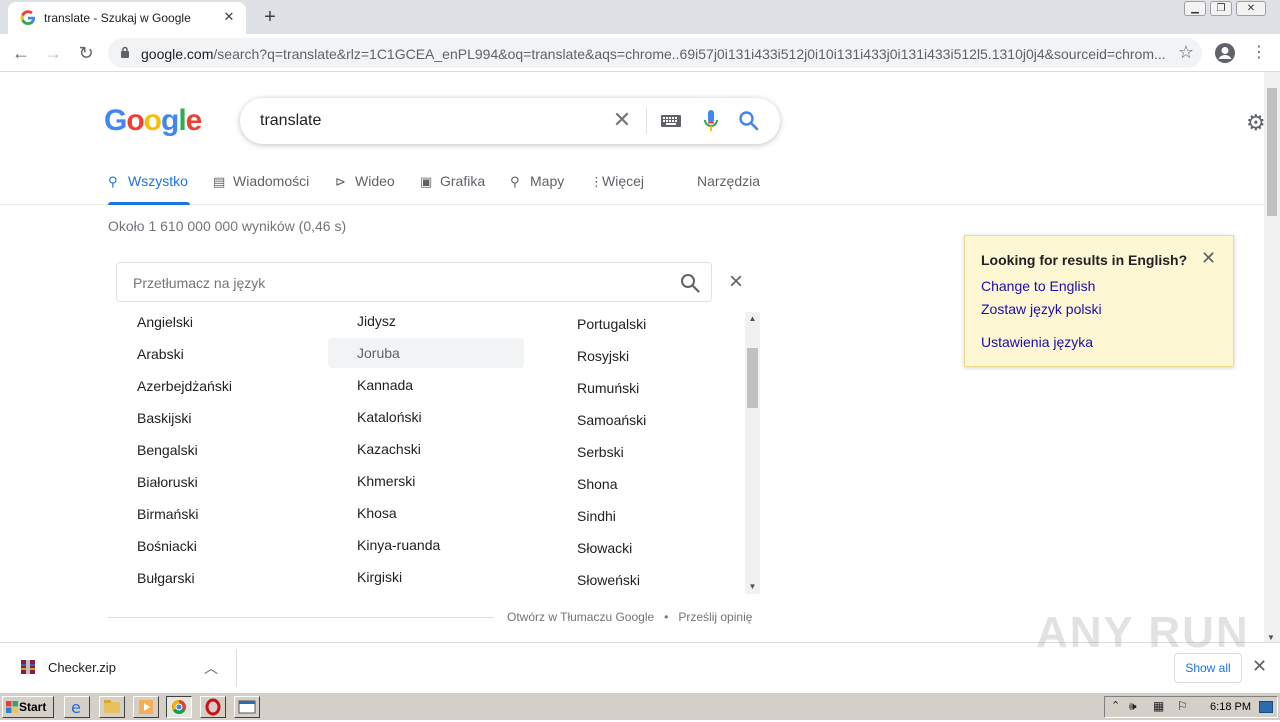 The height and width of the screenshot is (722, 1280). Describe the element at coordinates (184, 386) in the screenshot. I see `language-option: Azerbejdżański` at that location.